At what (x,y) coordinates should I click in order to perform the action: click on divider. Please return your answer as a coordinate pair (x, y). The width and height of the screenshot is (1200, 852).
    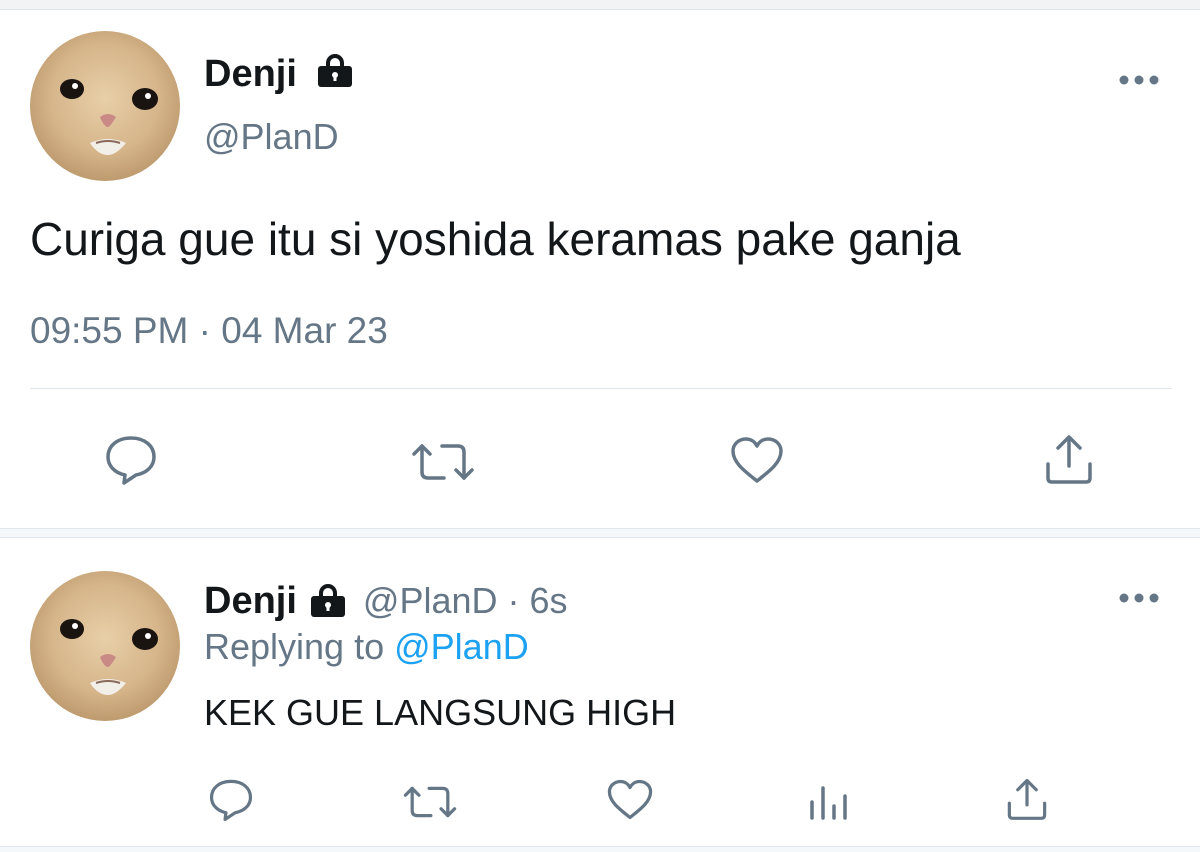
    Looking at the image, I should click on (601, 388).